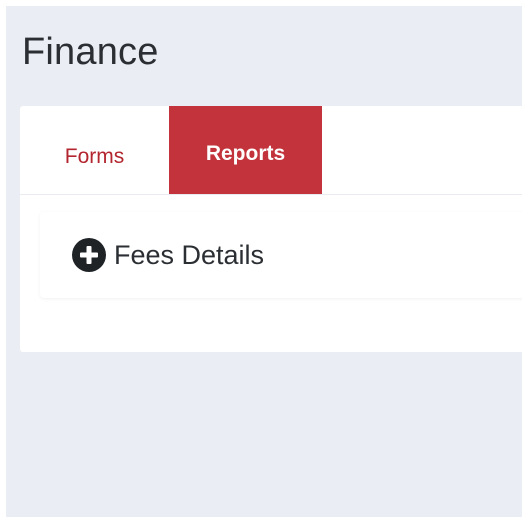 The height and width of the screenshot is (517, 522). Describe the element at coordinates (94, 150) in the screenshot. I see `tab-forms: Forms` at that location.